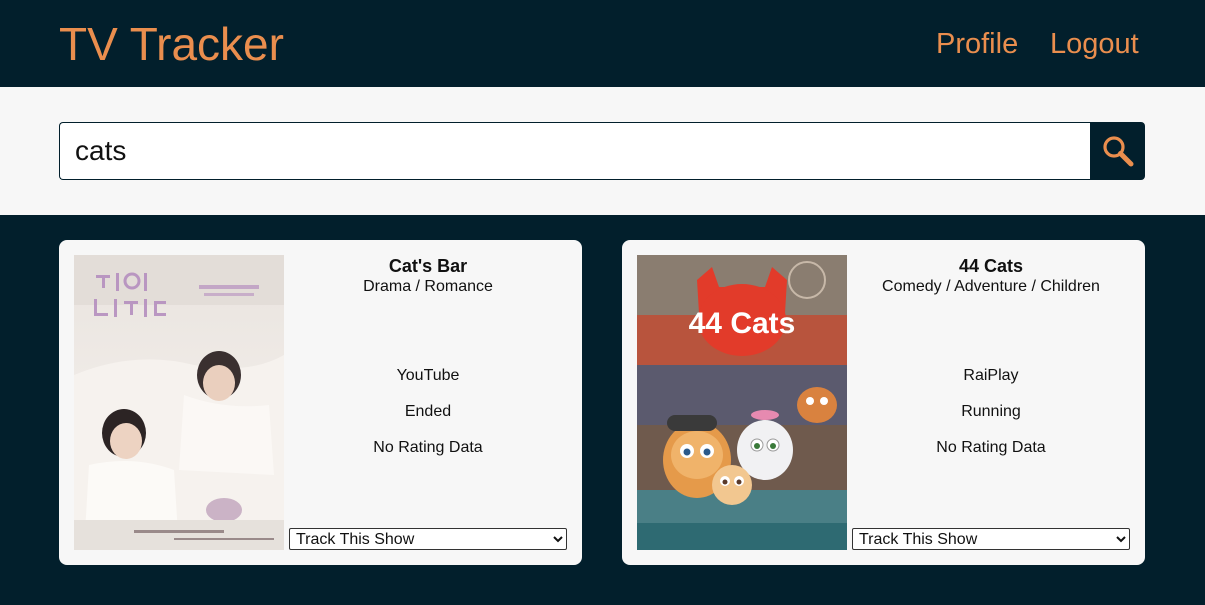  I want to click on show-poster-image: 44 Cats, so click(742, 402).